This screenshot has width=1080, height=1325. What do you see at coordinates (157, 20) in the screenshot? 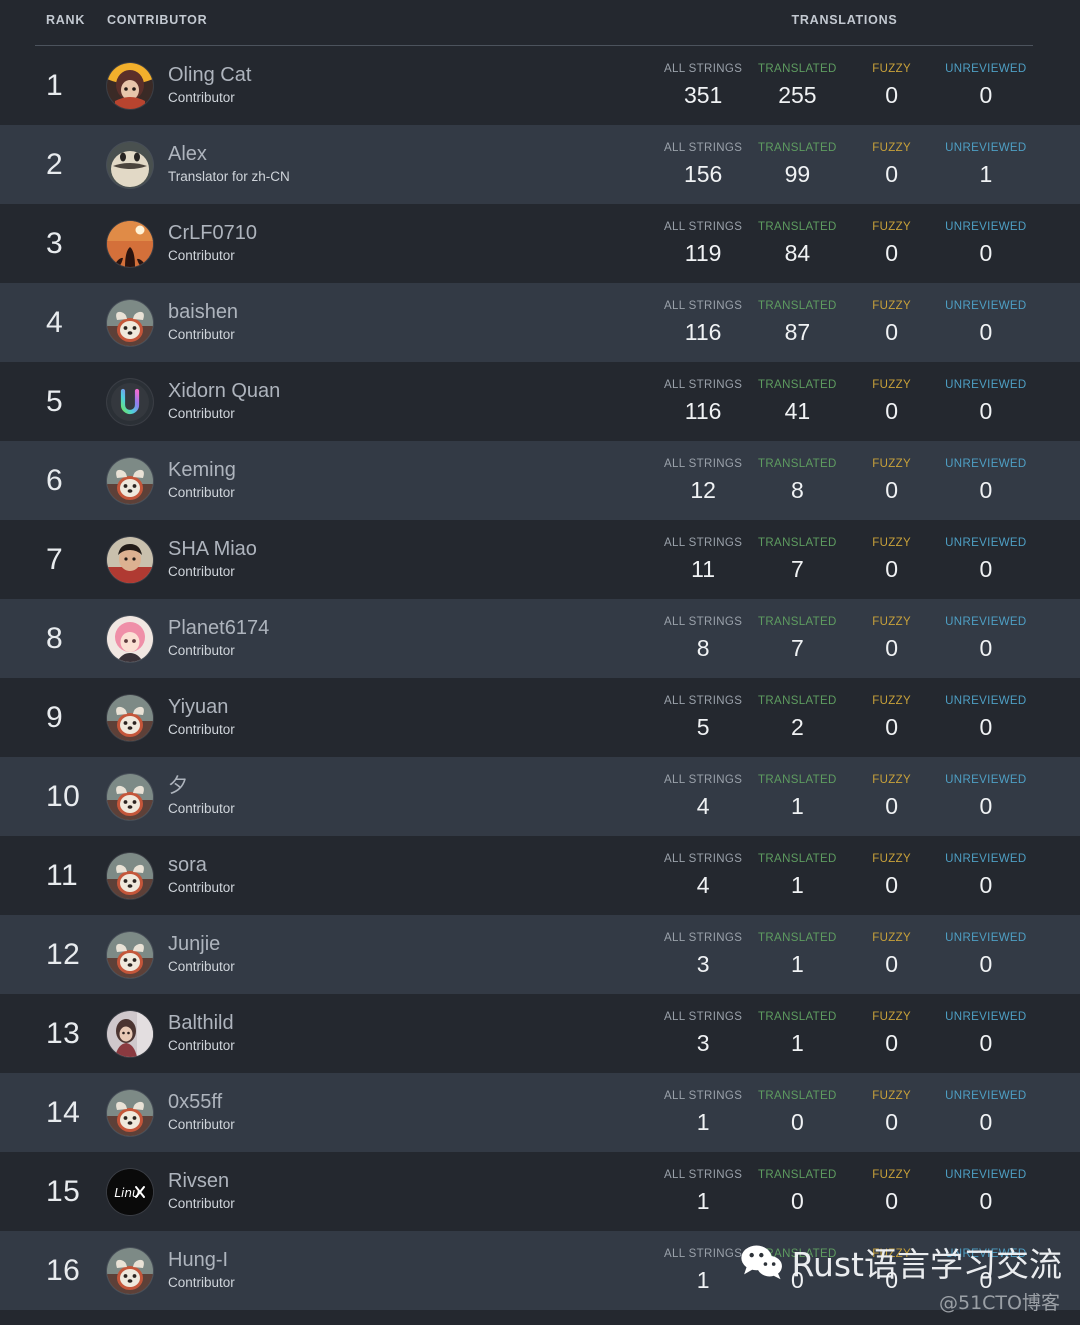
I see `column-header-contributor: CONTRIBUTOR` at bounding box center [157, 20].